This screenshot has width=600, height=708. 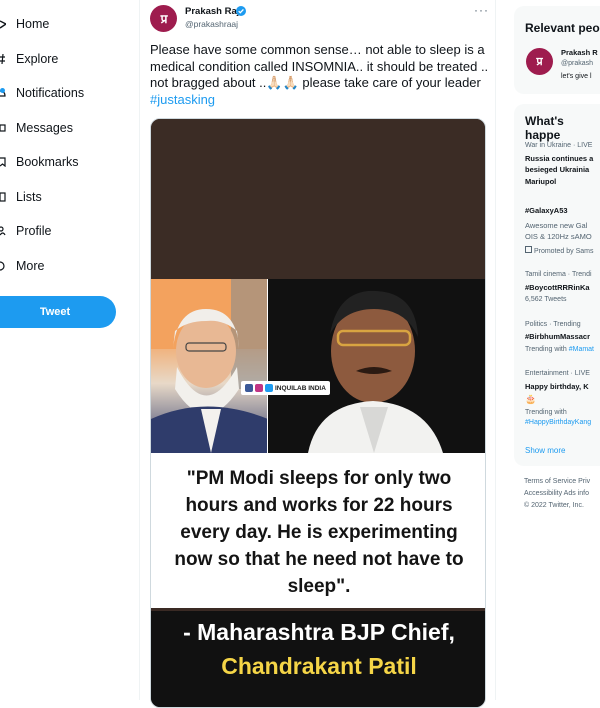 I want to click on nav-messages-label: Messages, so click(x=44, y=128).